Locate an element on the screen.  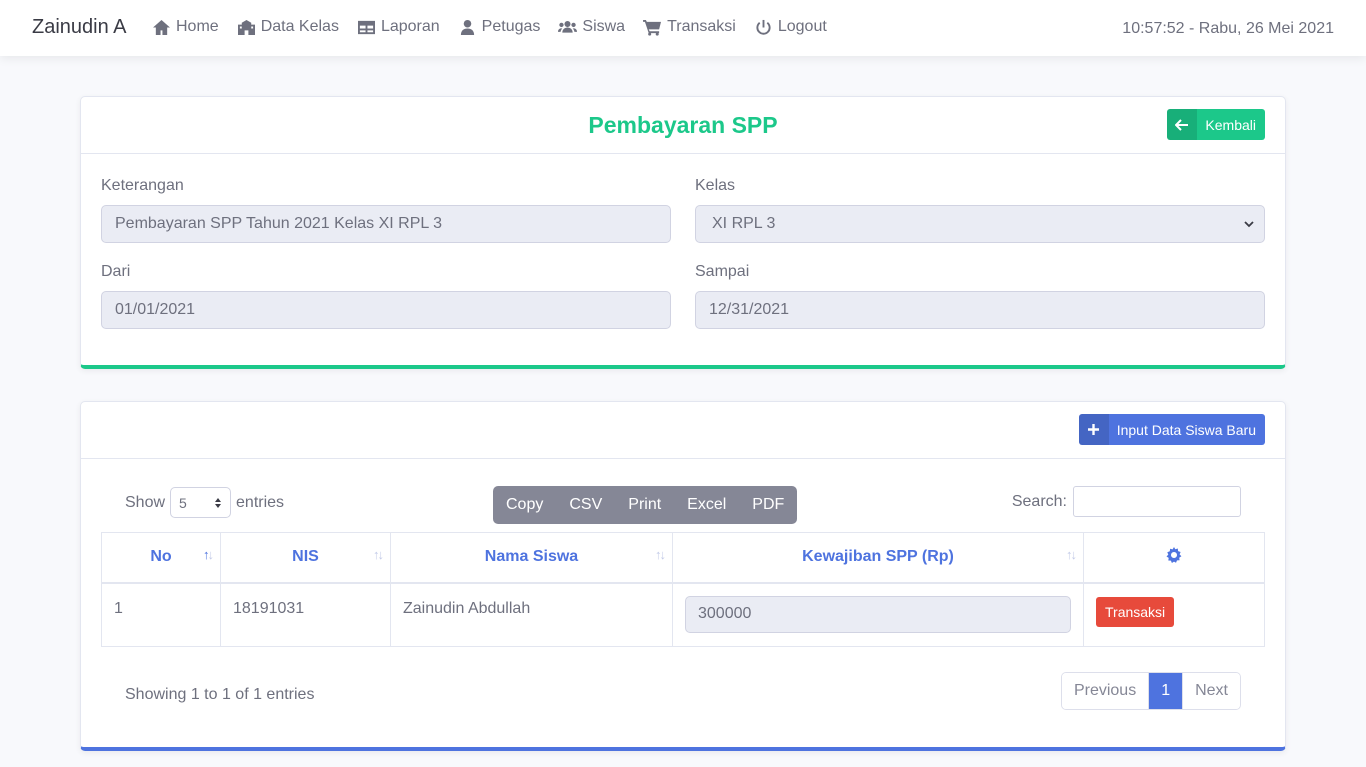
table-icon is located at coordinates (366, 27).